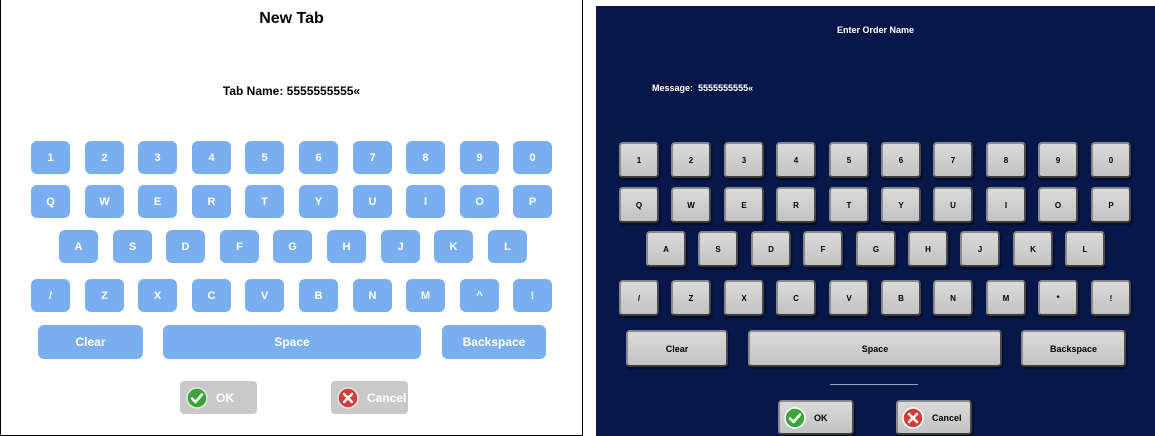 The width and height of the screenshot is (1155, 436). I want to click on tab-name-field: Tab Name: 5555555555«, so click(291, 91).